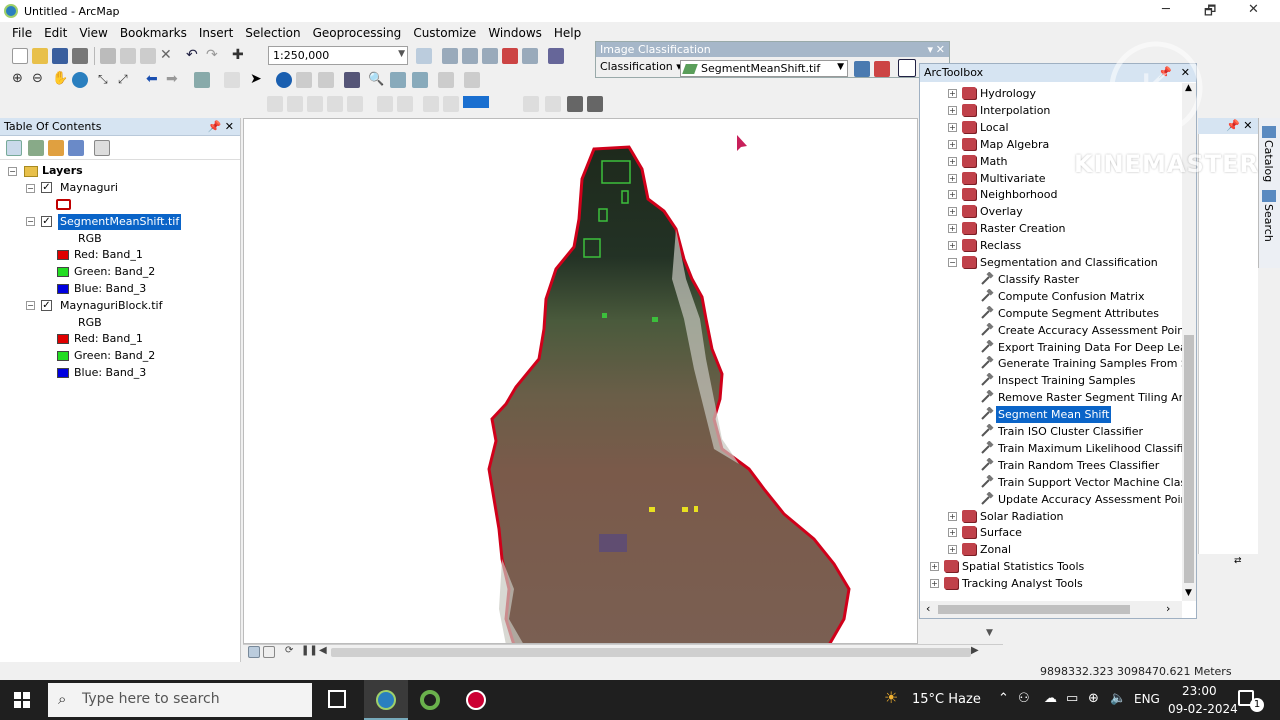 The image size is (1280, 720). What do you see at coordinates (424, 56) in the screenshot?
I see `editor-icon` at bounding box center [424, 56].